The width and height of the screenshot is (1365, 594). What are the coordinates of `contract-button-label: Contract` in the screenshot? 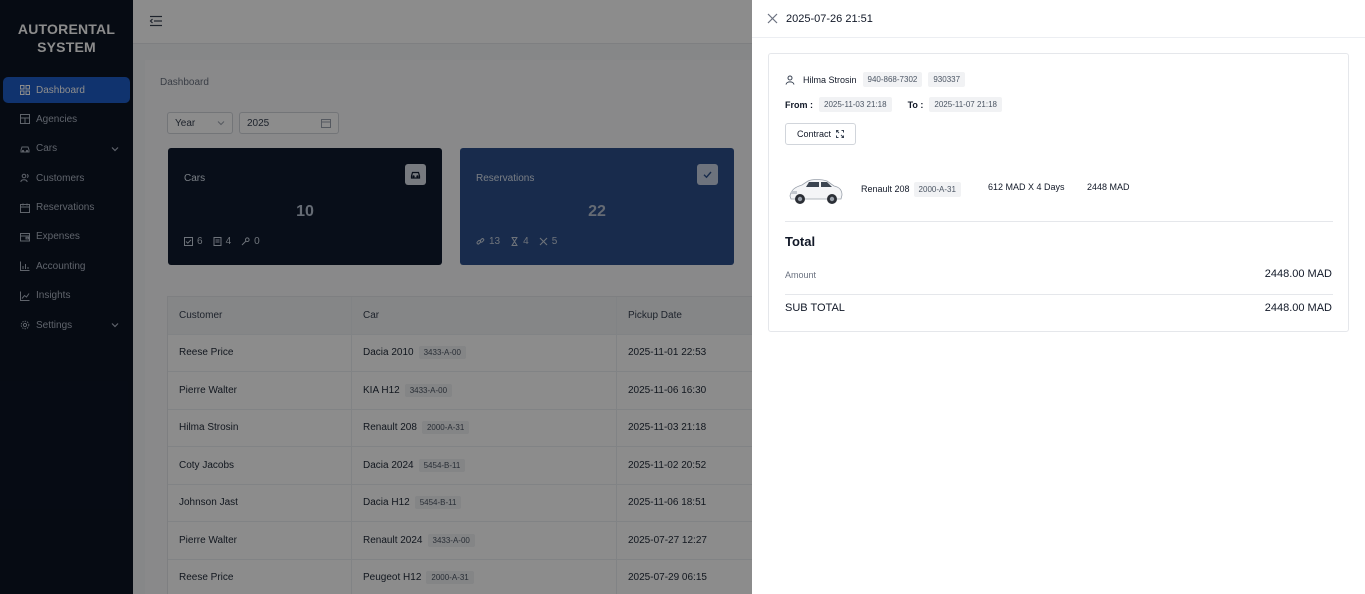 It's located at (813, 134).